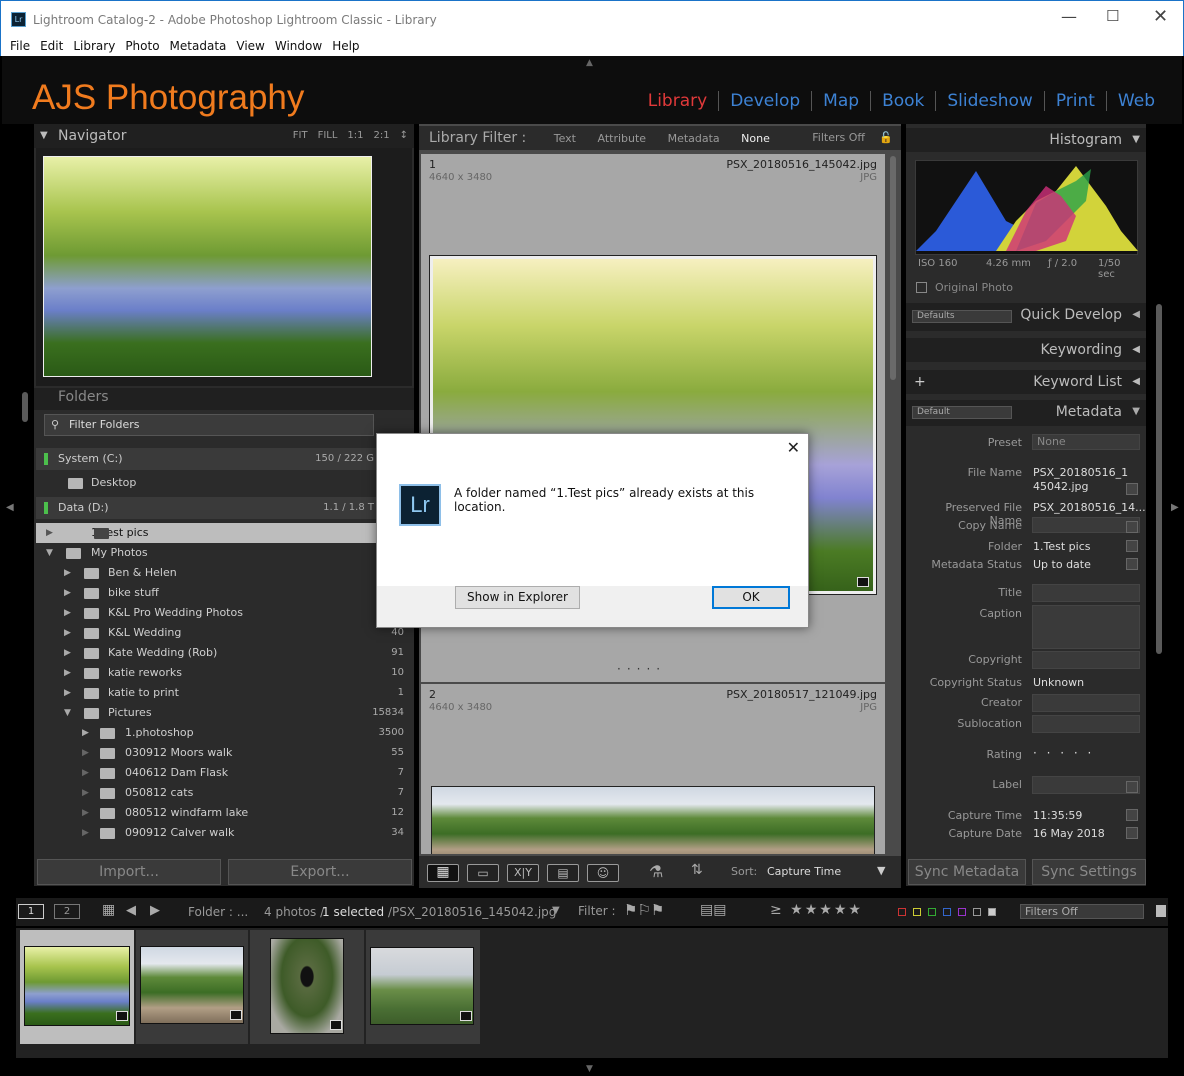  Describe the element at coordinates (328, 135) in the screenshot. I see `nav-fill: FILL` at that location.